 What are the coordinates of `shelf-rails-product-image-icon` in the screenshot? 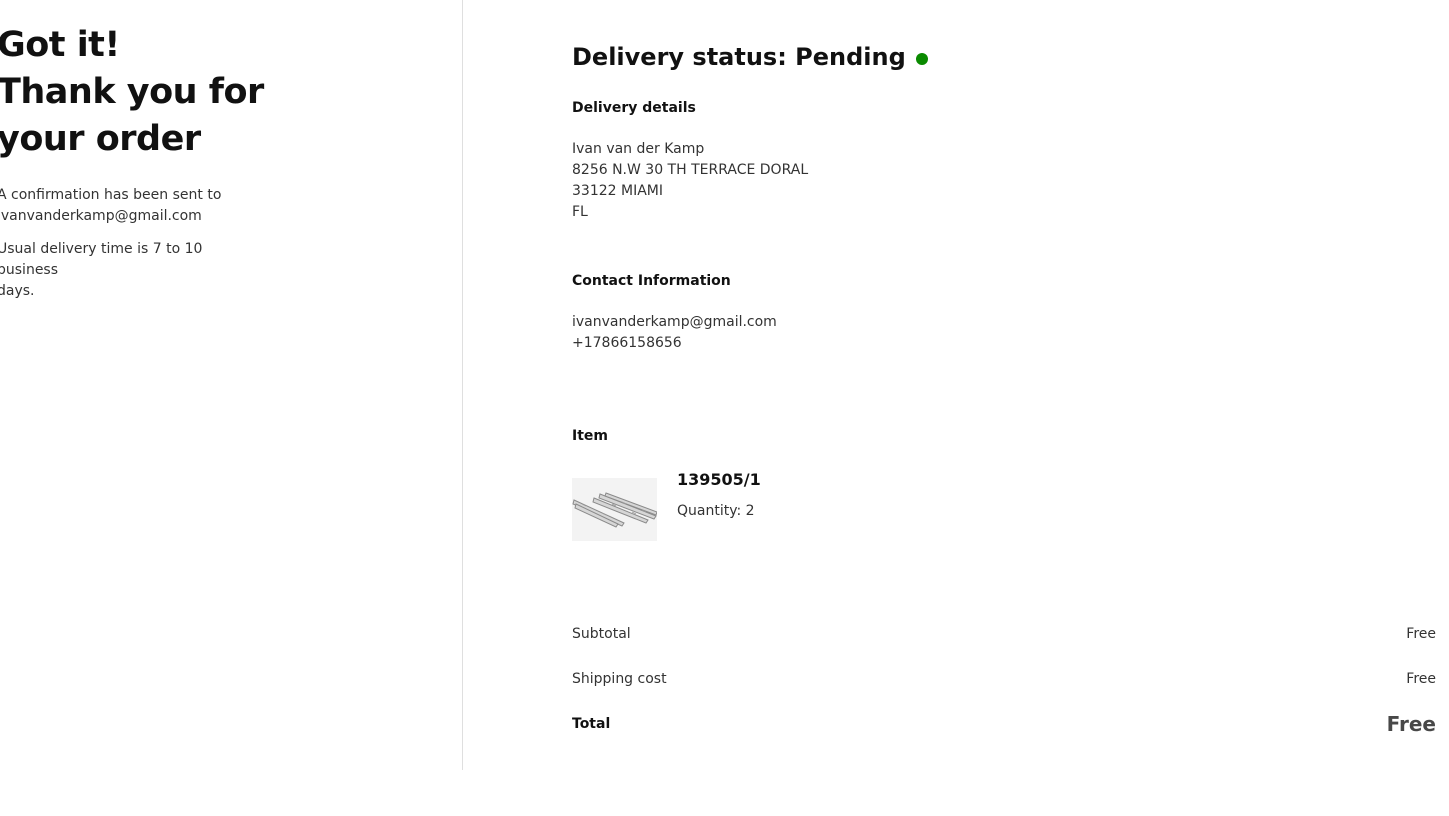 It's located at (614, 509).